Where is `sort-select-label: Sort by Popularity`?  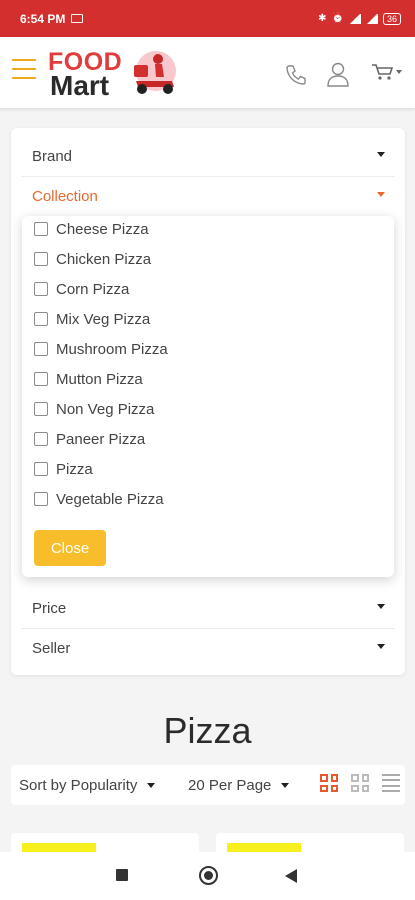
sort-select-label: Sort by Popularity is located at coordinates (78, 785).